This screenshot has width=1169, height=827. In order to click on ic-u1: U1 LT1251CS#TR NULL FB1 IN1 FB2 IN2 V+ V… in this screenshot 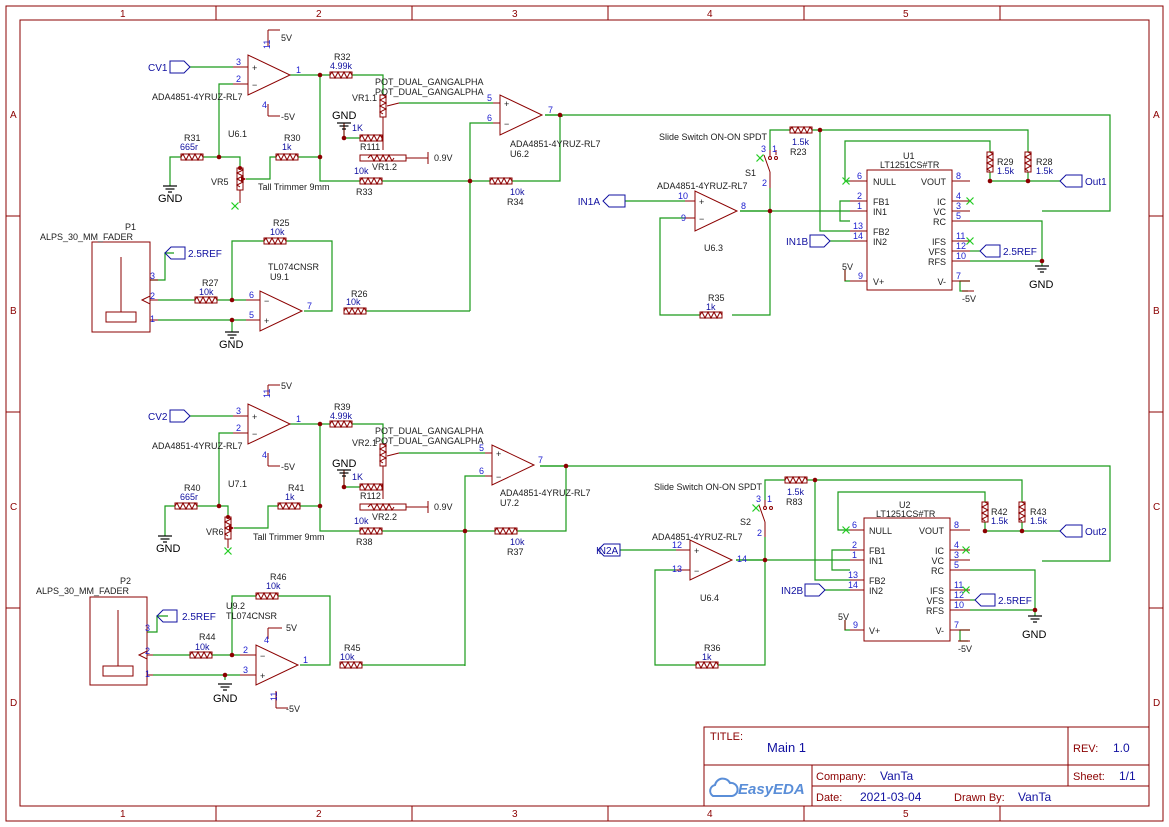, I will do `click(908, 221)`.